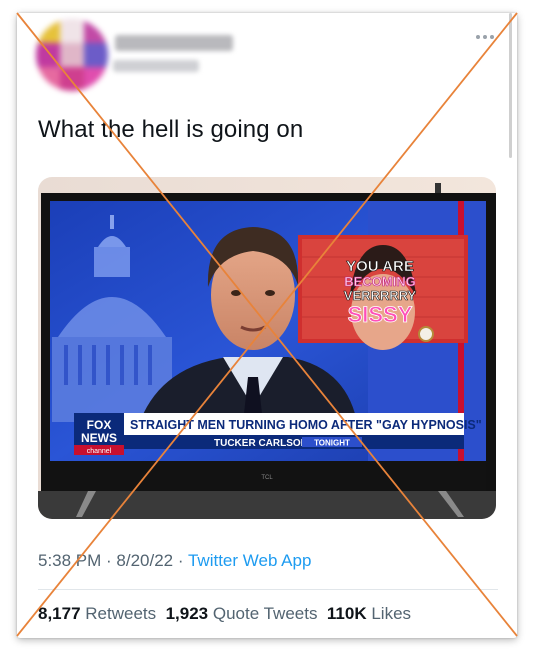  What do you see at coordinates (144, 560) in the screenshot?
I see `tweet-date: 8/20/22` at bounding box center [144, 560].